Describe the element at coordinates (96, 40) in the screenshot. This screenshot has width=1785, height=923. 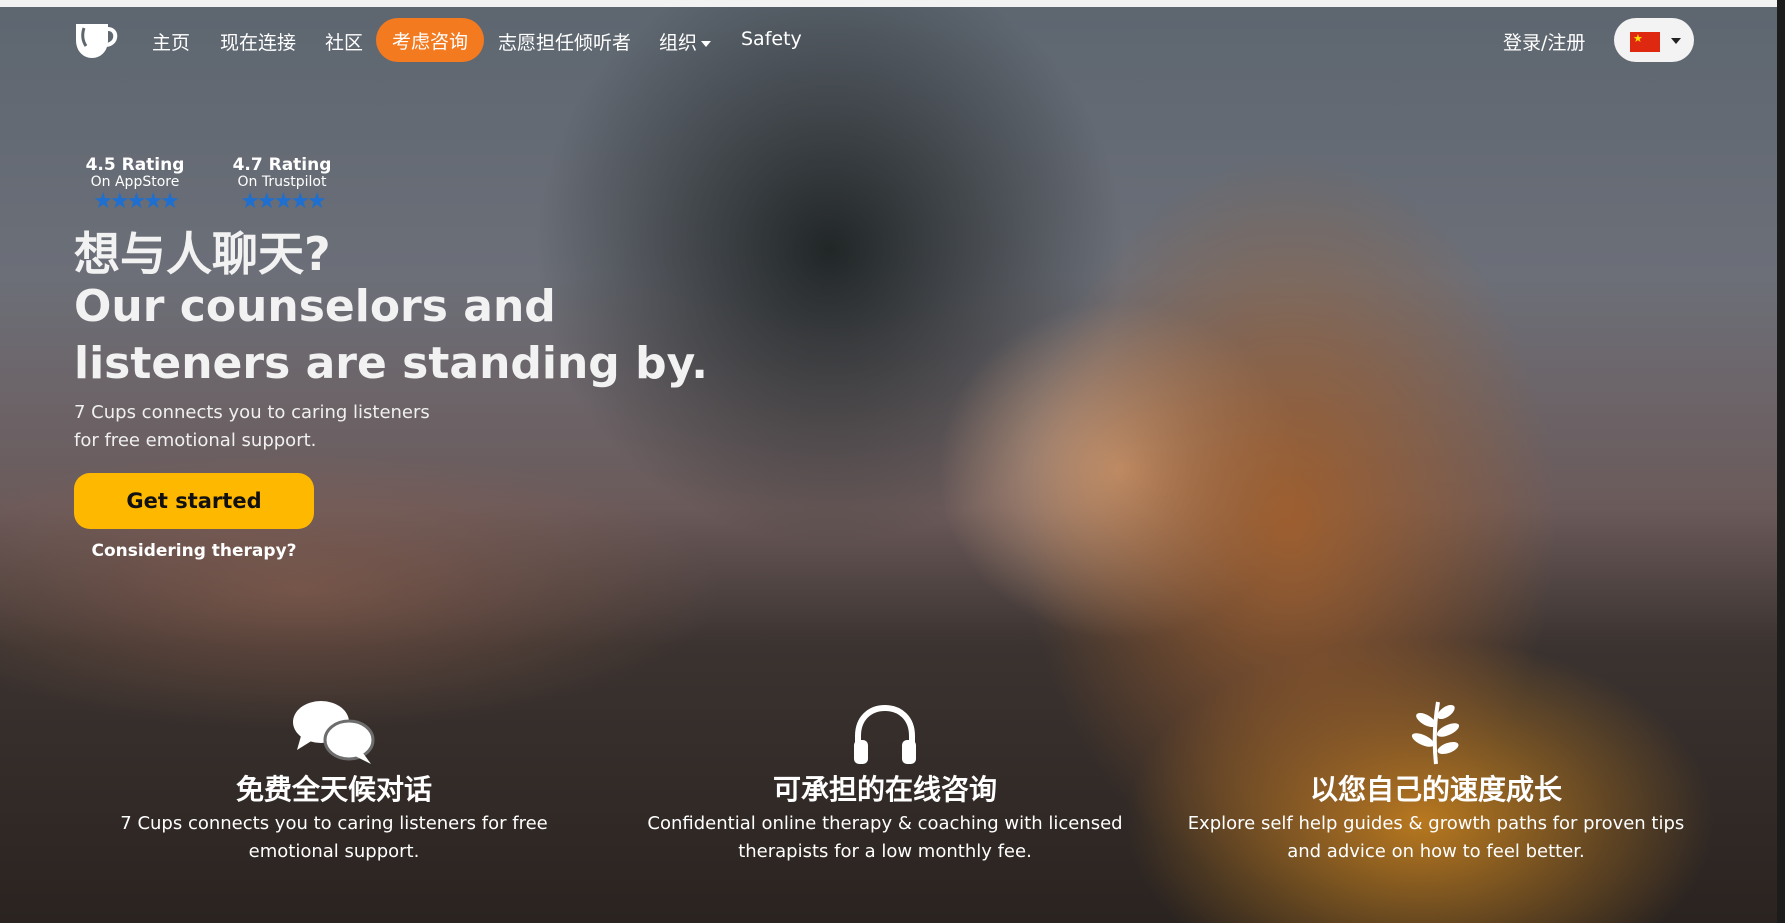
I see `cup-logo-icon` at that location.